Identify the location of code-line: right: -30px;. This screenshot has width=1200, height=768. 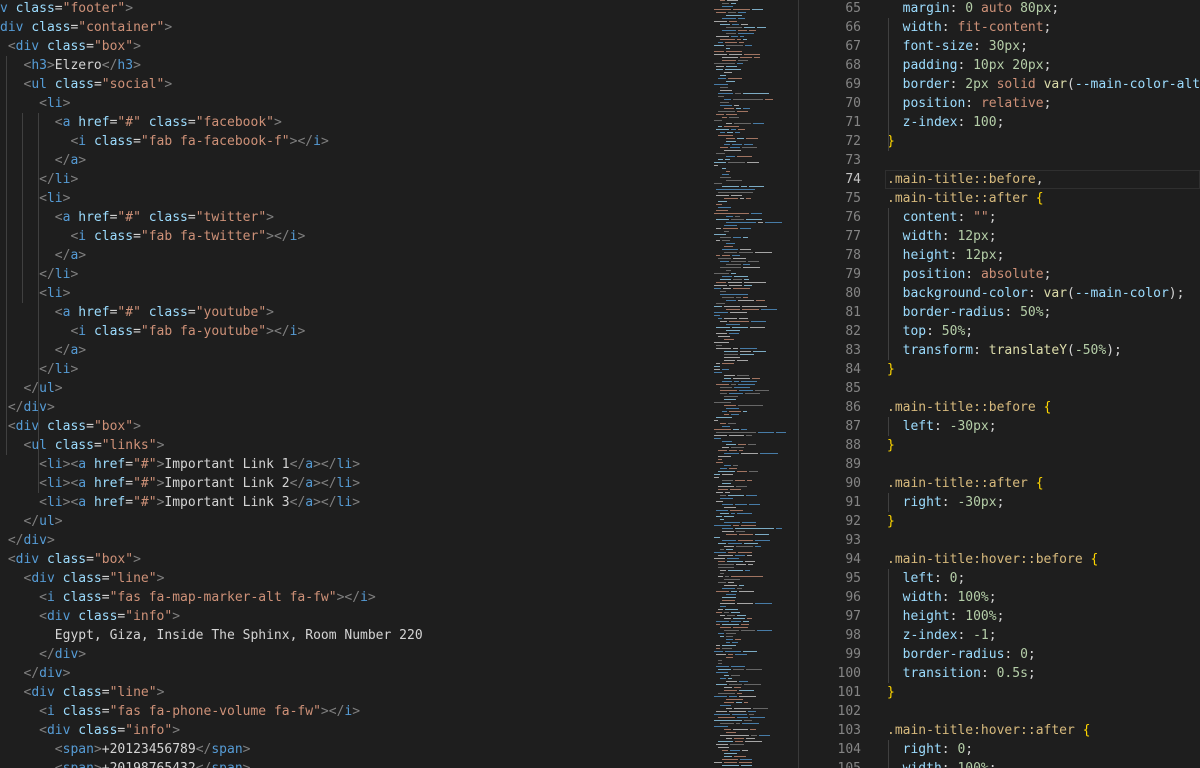
(946, 502).